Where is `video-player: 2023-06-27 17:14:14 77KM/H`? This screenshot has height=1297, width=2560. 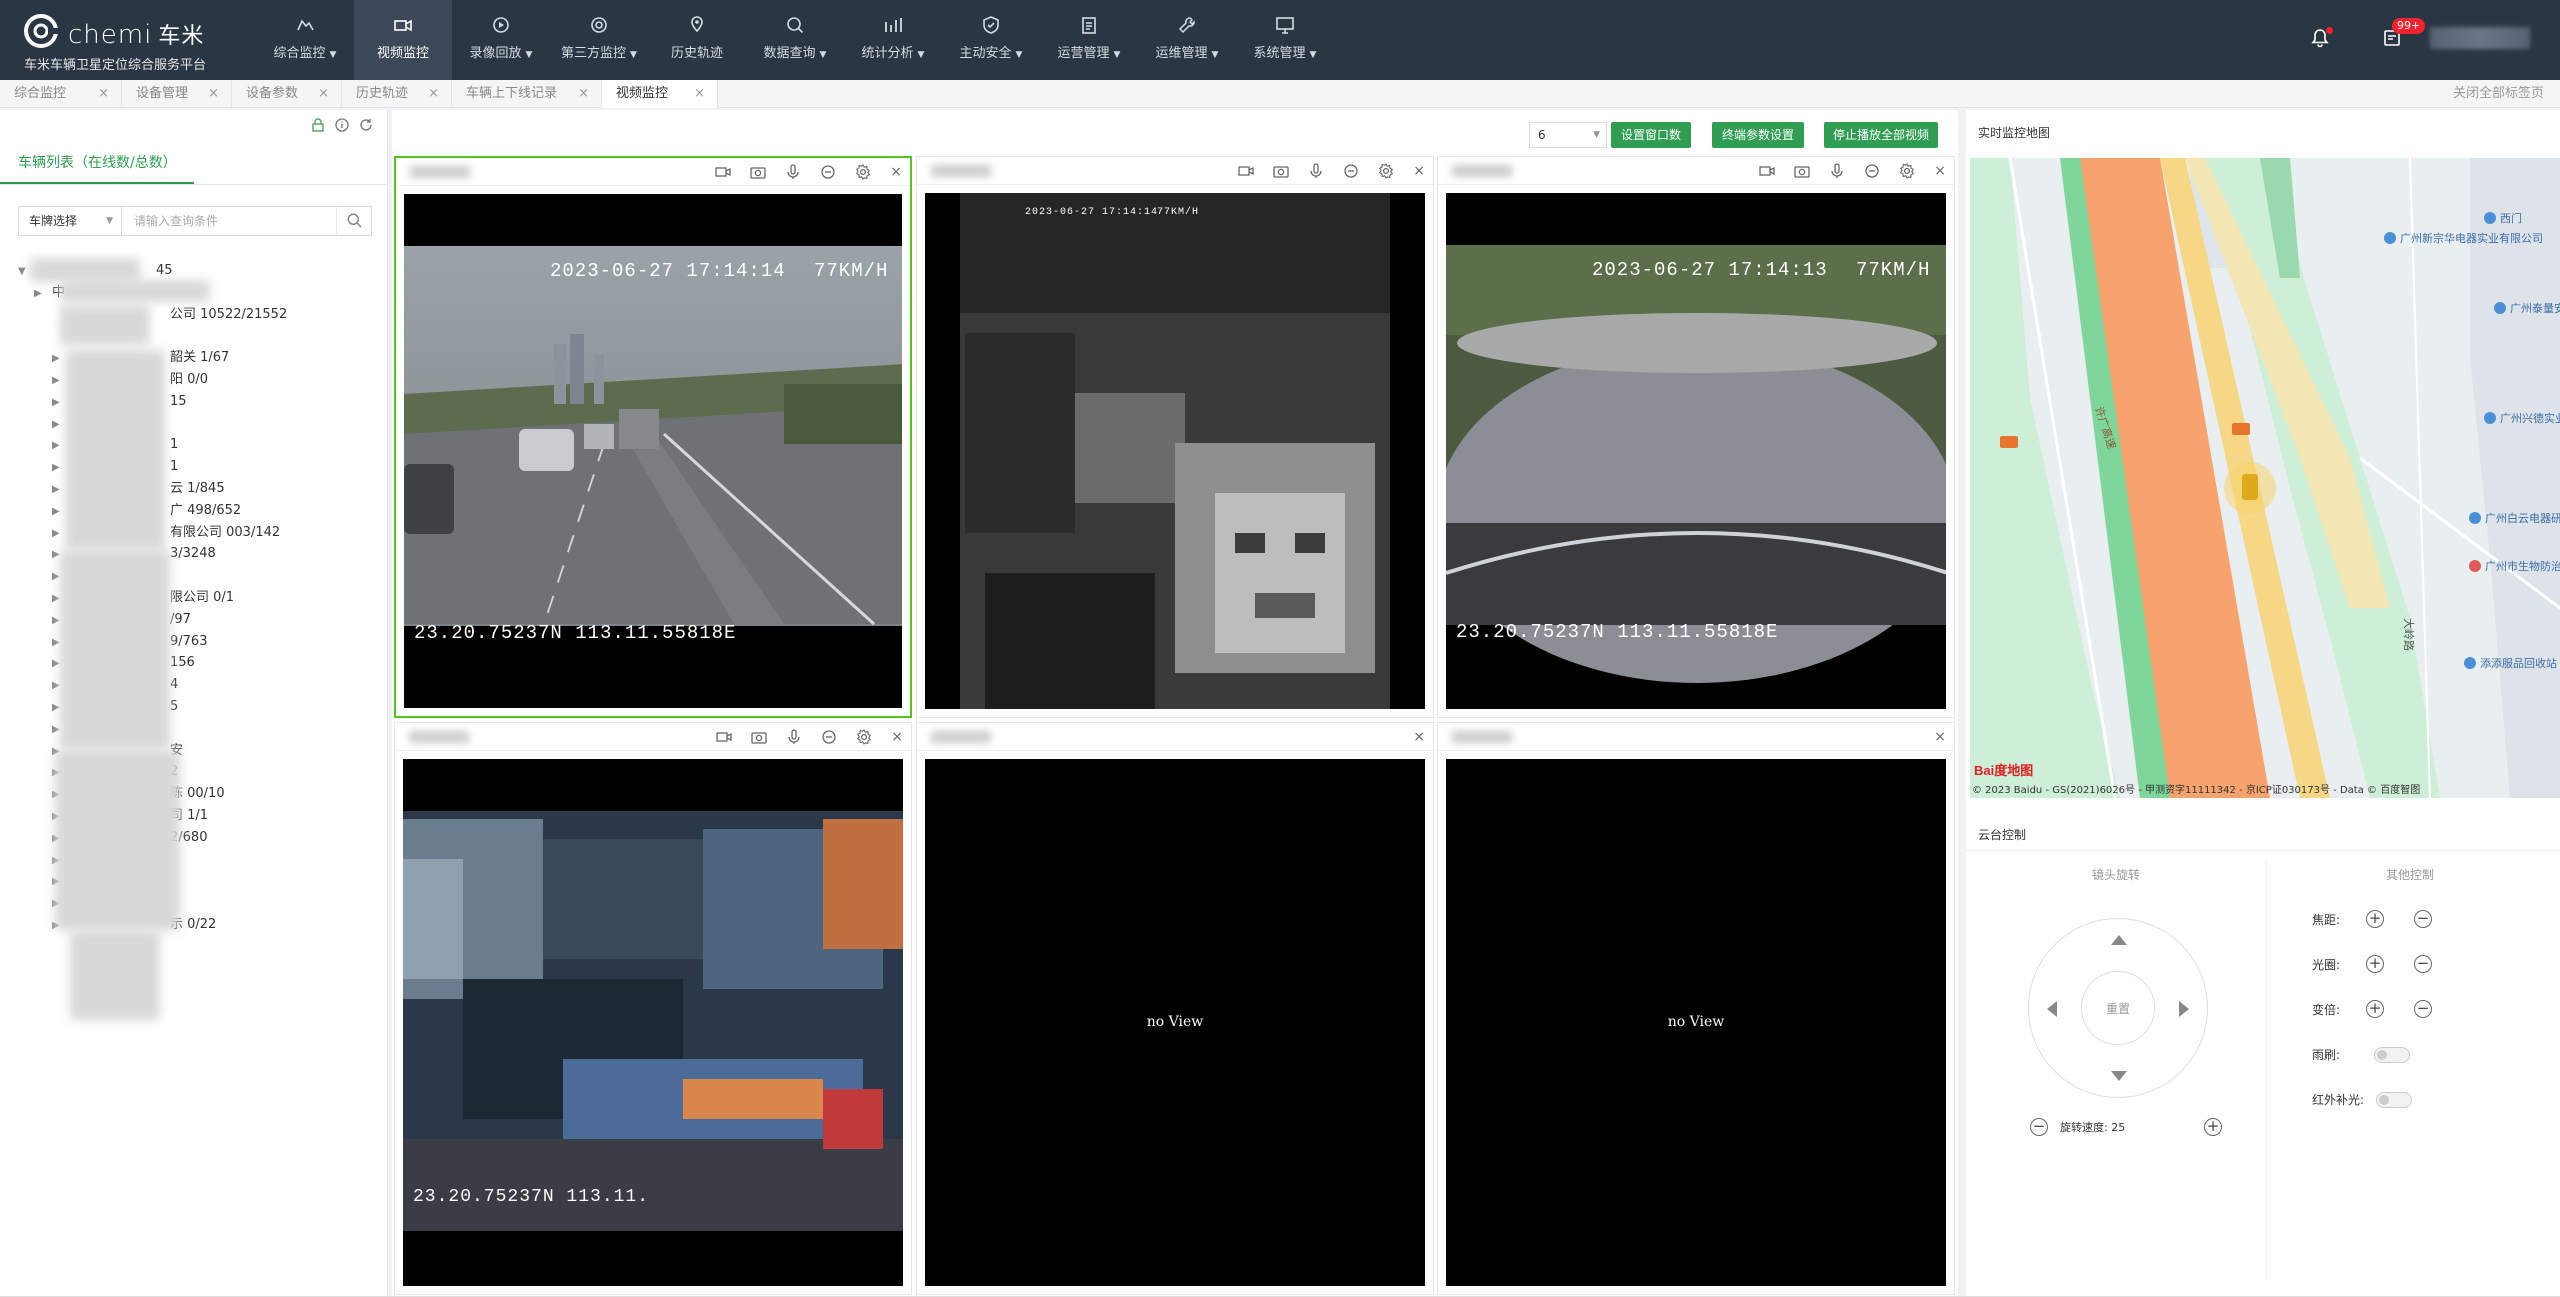
video-player: 2023-06-27 17:14:14 77KM/H is located at coordinates (1175, 451).